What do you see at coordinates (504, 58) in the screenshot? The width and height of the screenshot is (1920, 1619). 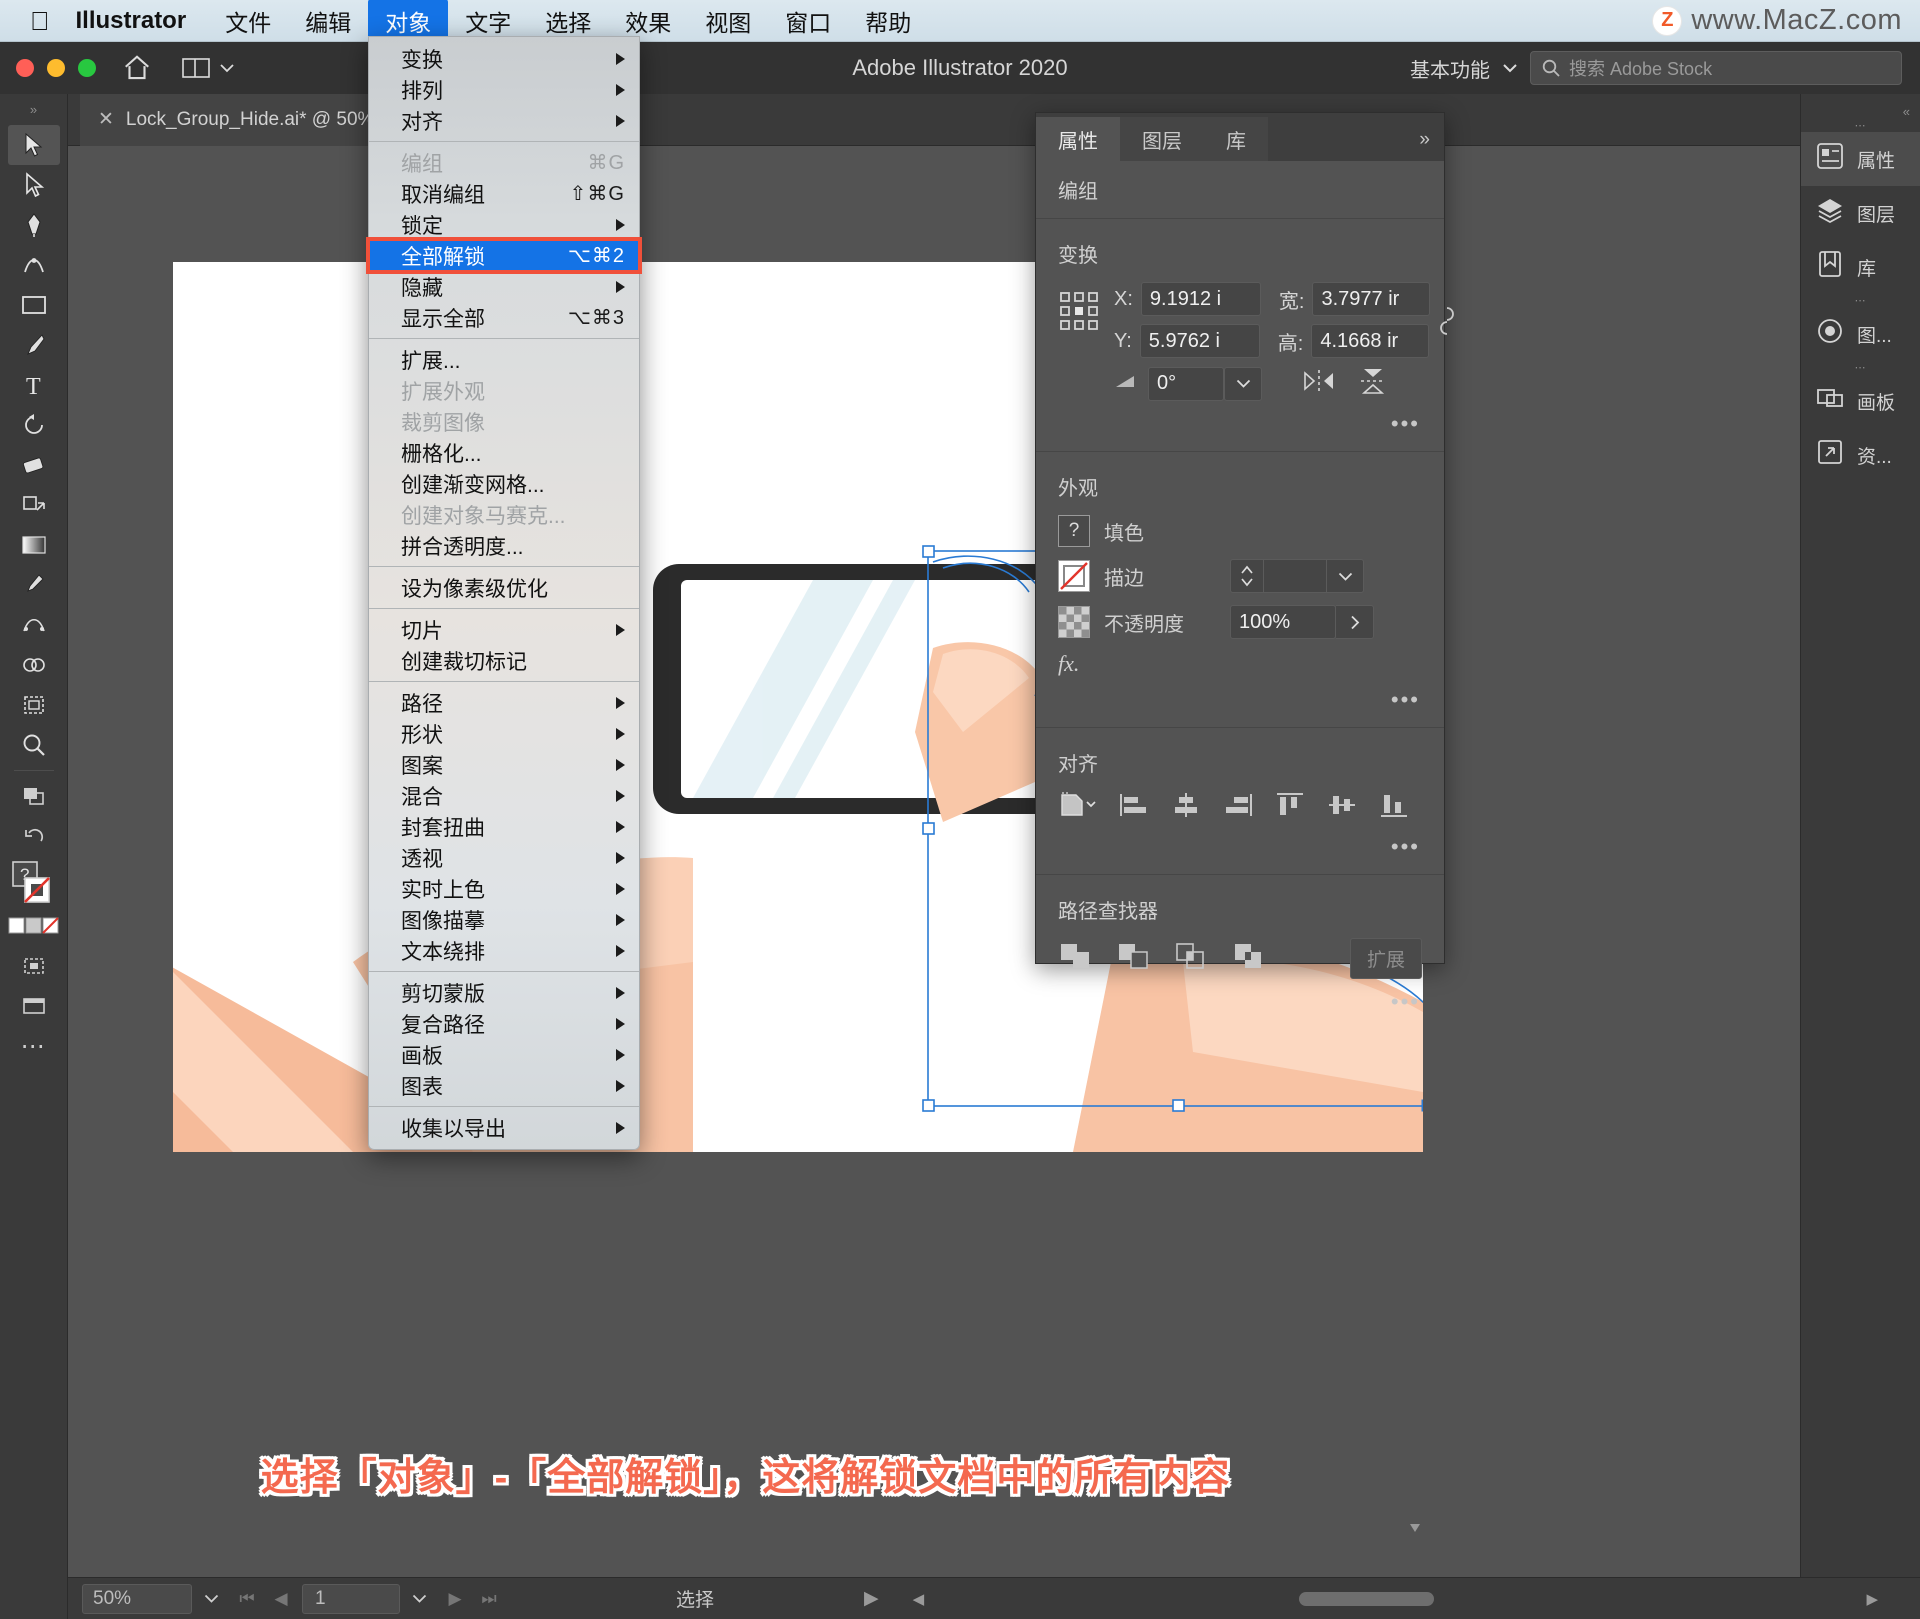 I see `menu-item-0: 变换` at bounding box center [504, 58].